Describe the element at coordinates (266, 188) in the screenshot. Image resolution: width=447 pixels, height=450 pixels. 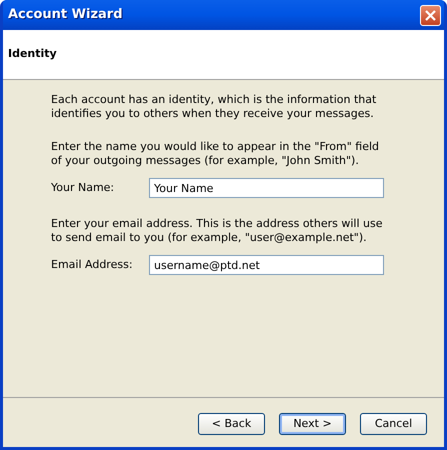
I see `input-field: Your Name` at that location.